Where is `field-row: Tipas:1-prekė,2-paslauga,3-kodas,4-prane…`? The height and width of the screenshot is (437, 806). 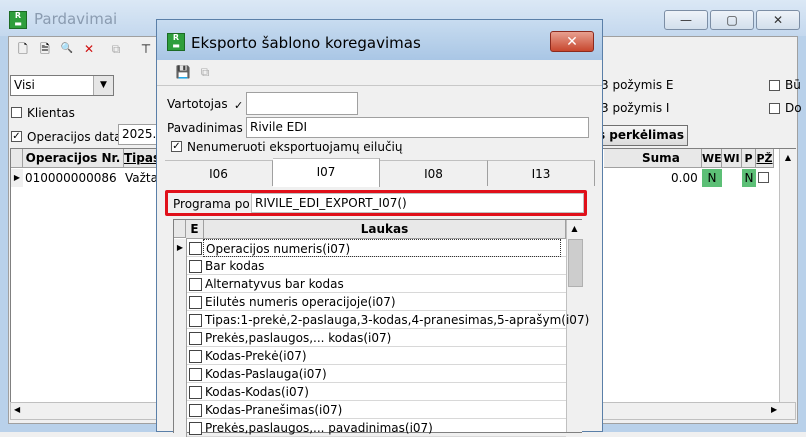
field-row: Tipas:1-prekė,2-paslauga,3-kodas,4-prane… is located at coordinates (381, 320).